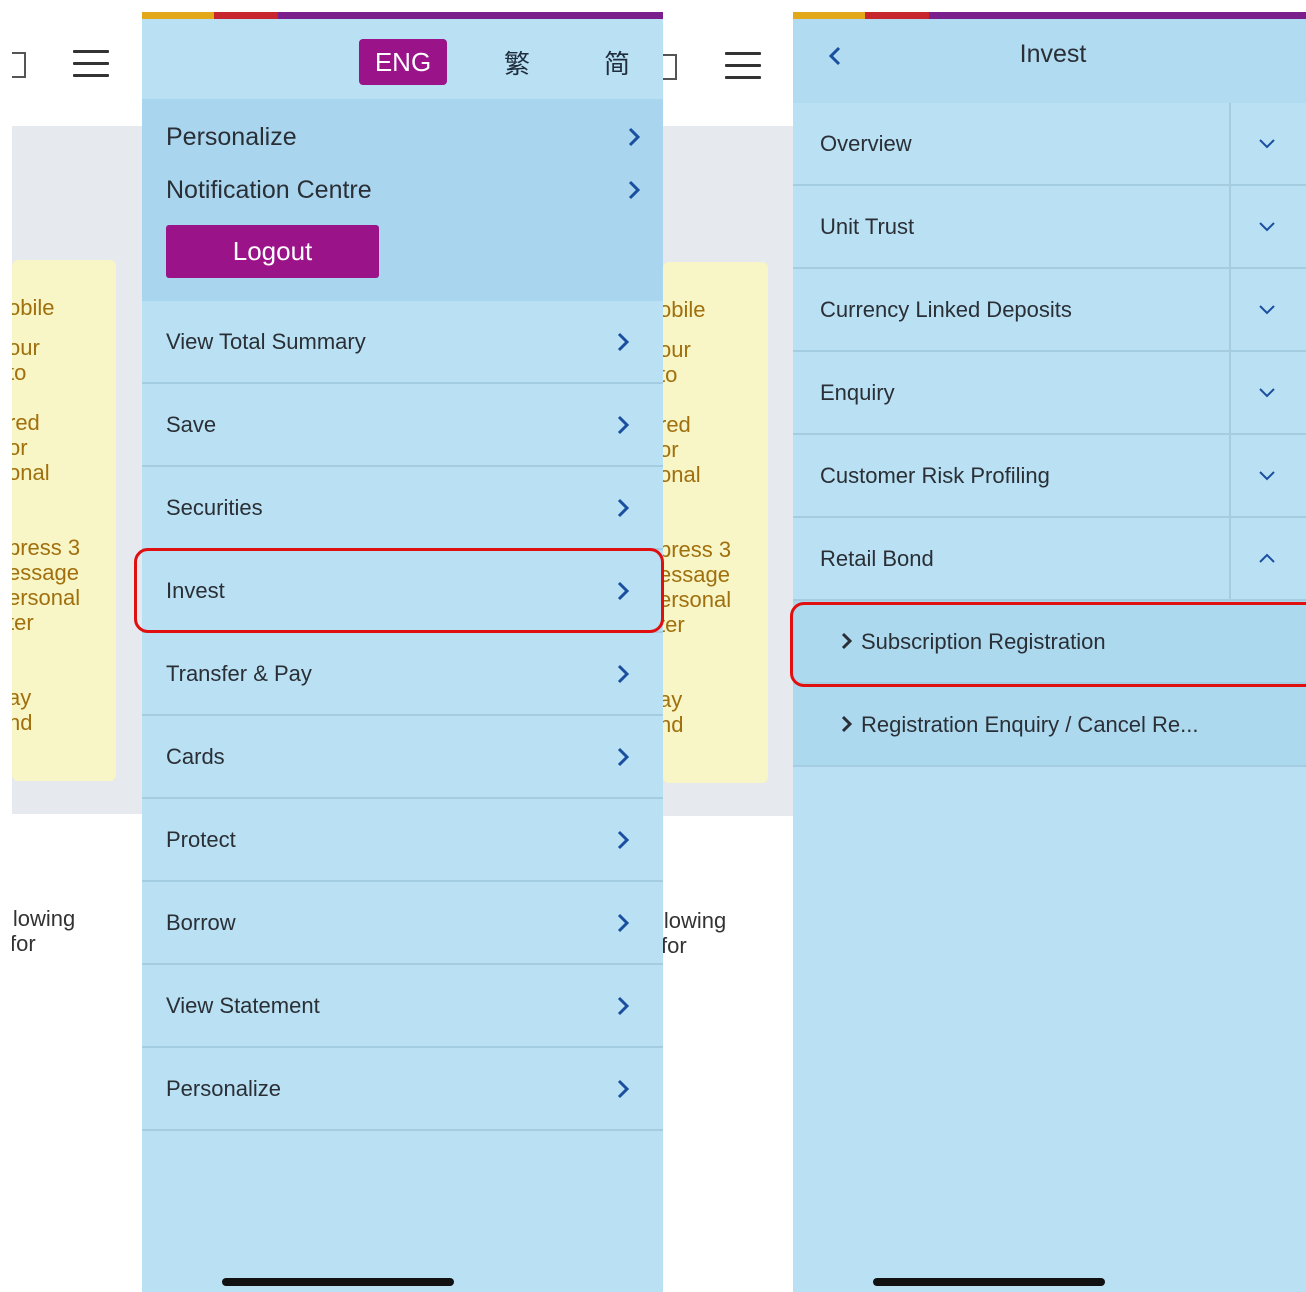 This screenshot has height=1292, width=1306. What do you see at coordinates (1049, 61) in the screenshot?
I see `invest-header: Invest` at bounding box center [1049, 61].